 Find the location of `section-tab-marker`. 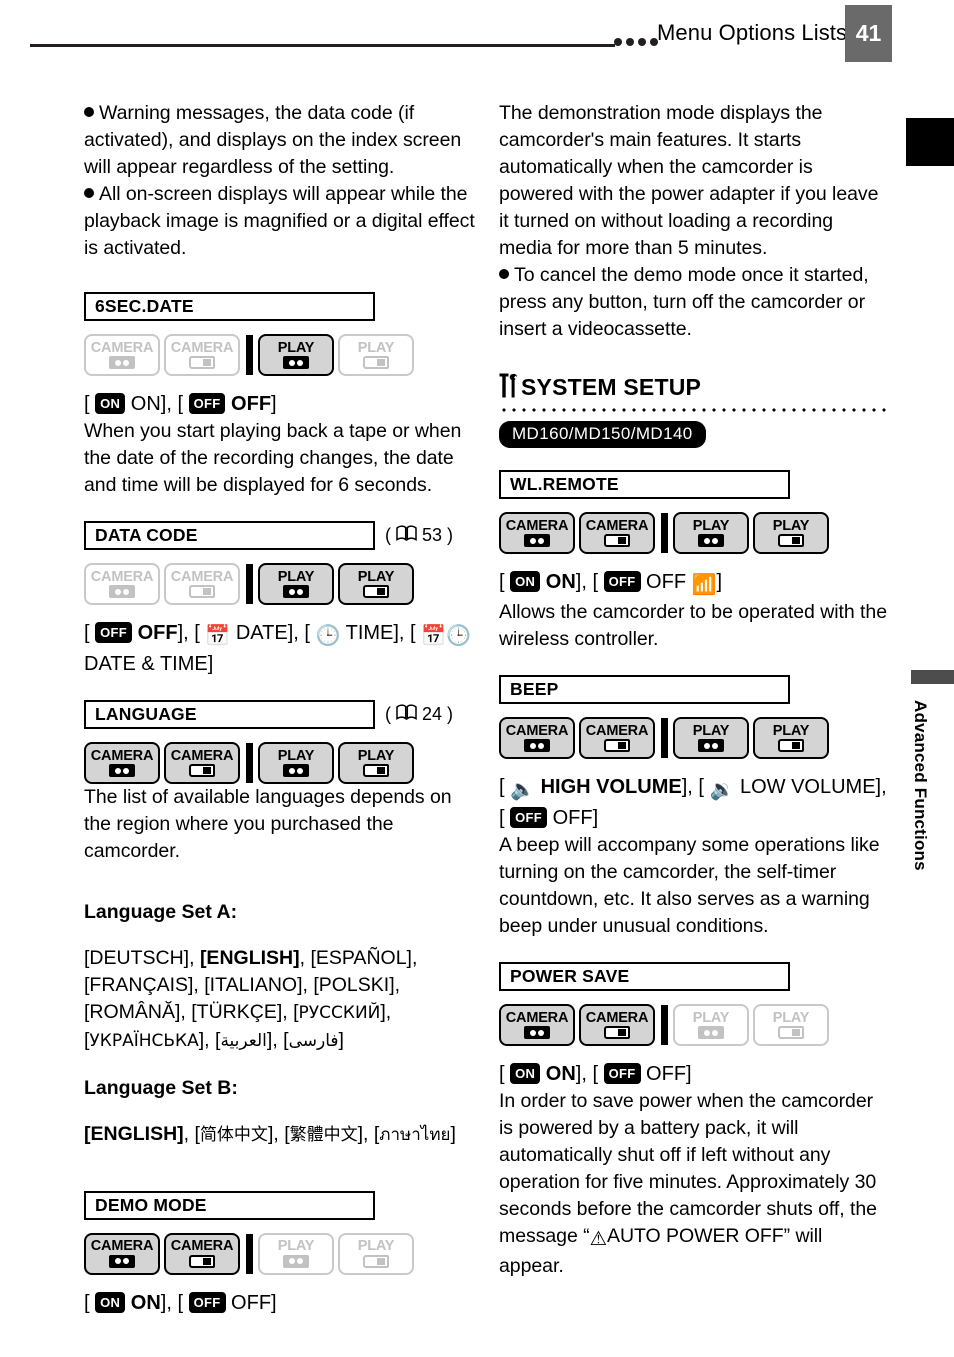

section-tab-marker is located at coordinates (932, 677).